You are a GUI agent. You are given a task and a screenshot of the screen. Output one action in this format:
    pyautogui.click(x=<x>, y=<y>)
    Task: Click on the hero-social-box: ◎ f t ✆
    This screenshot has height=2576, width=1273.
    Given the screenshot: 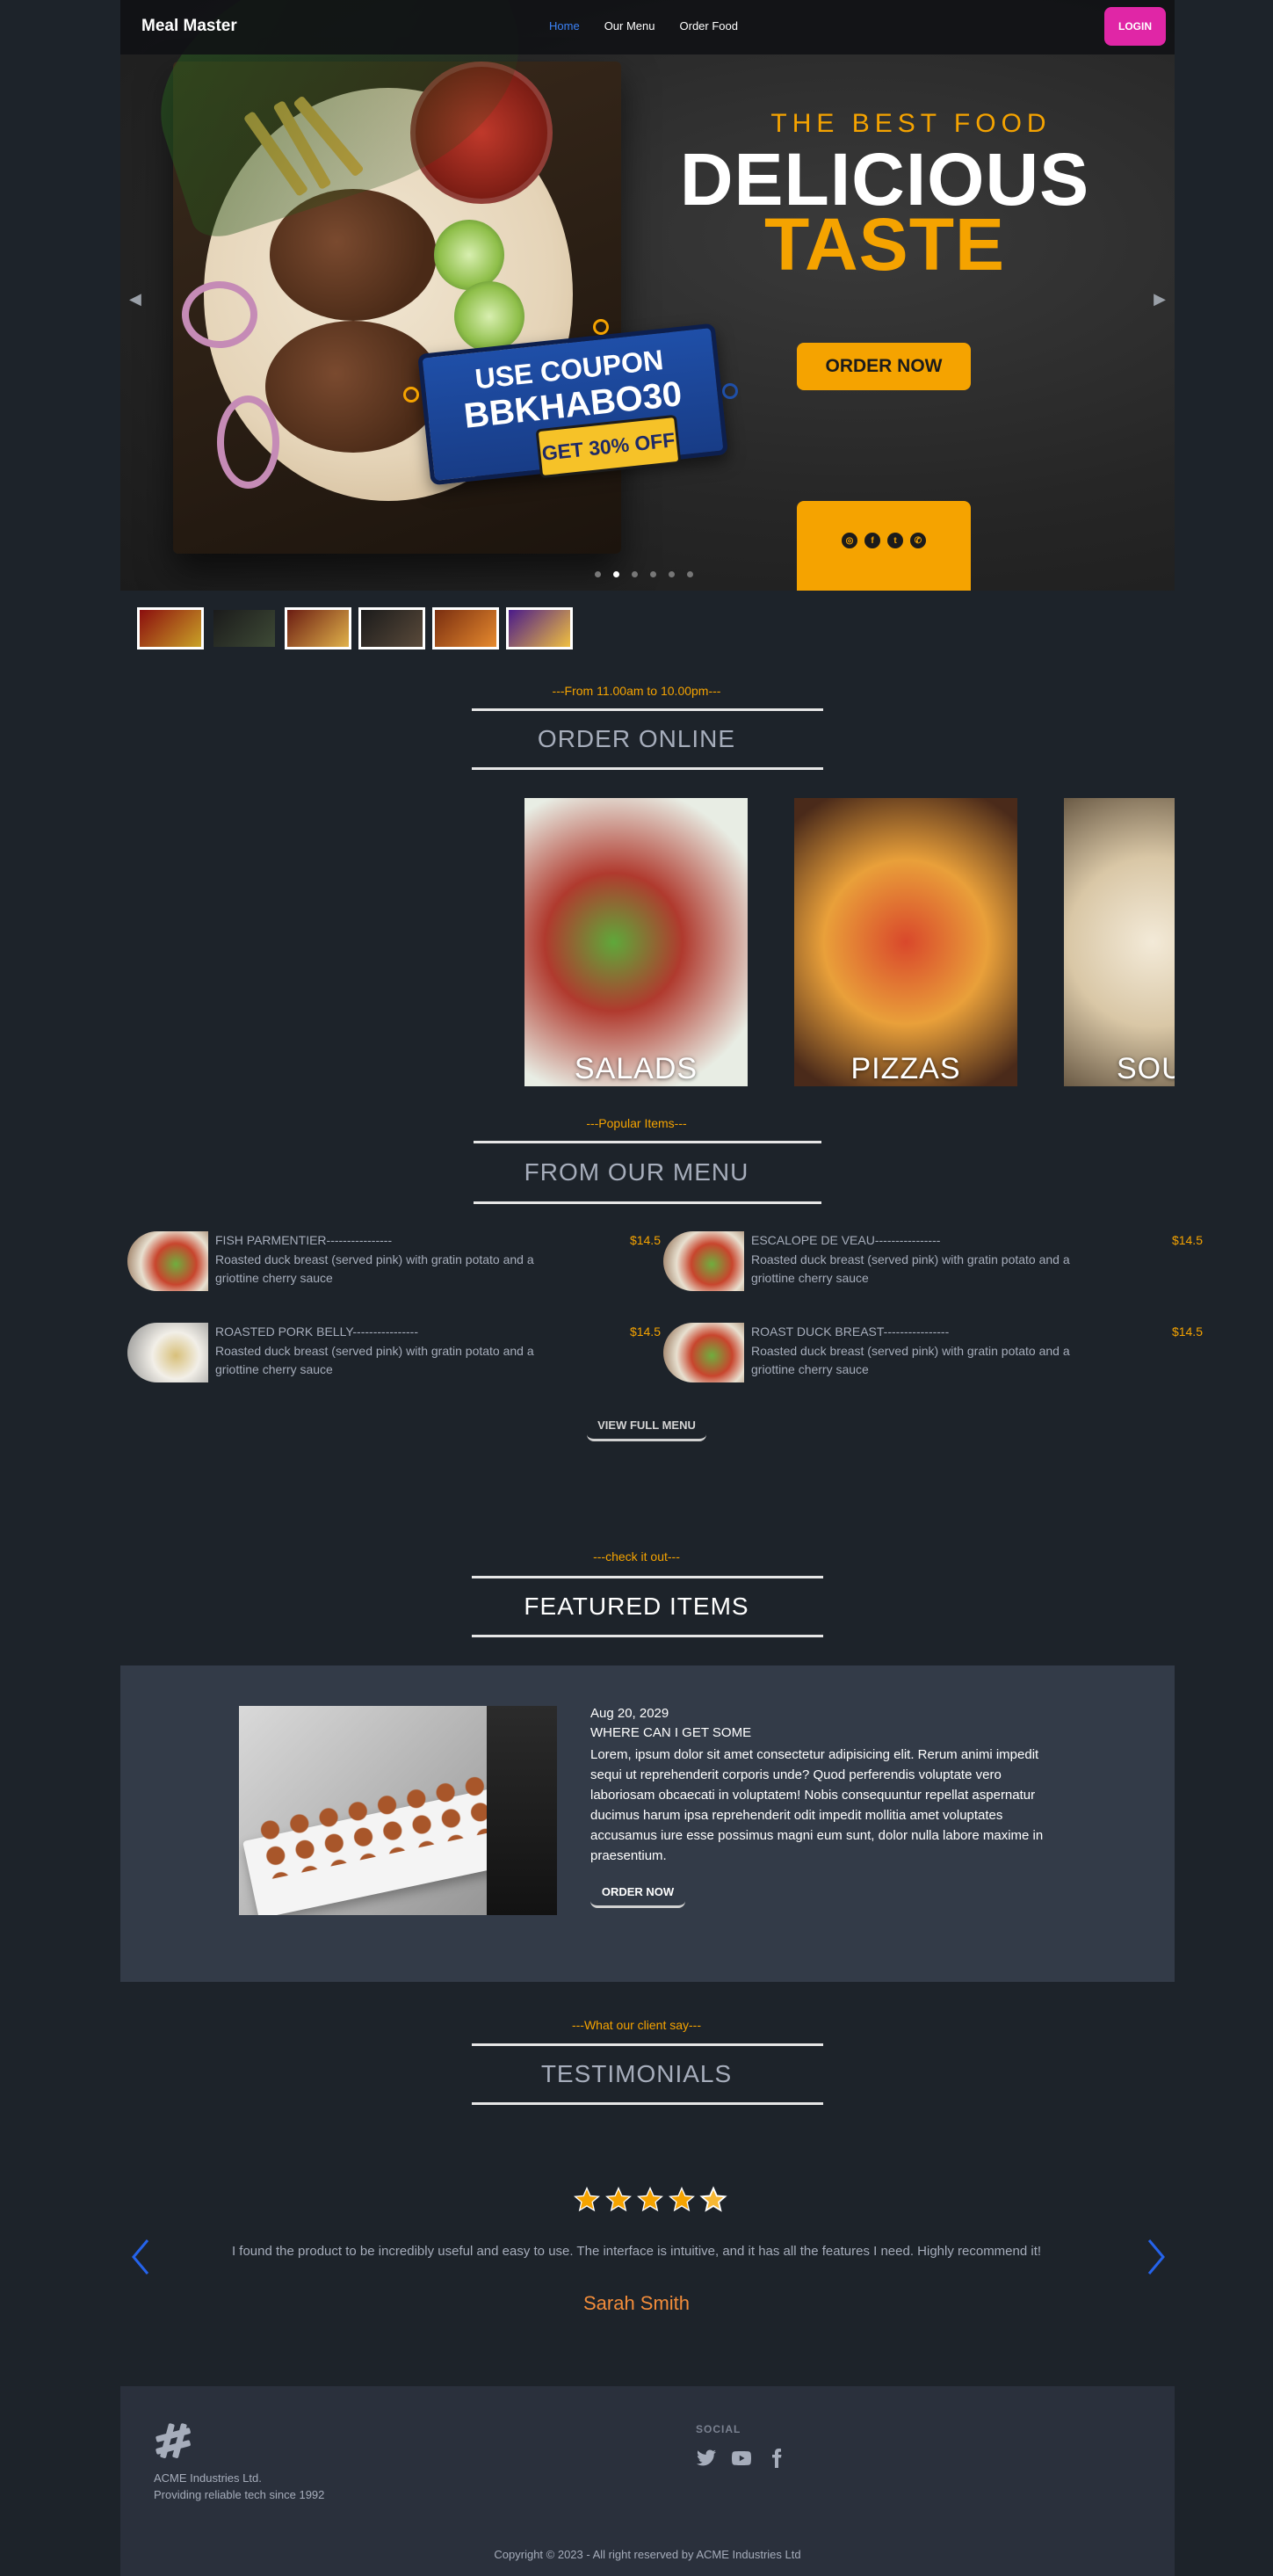 What is the action you would take?
    pyautogui.click(x=884, y=546)
    